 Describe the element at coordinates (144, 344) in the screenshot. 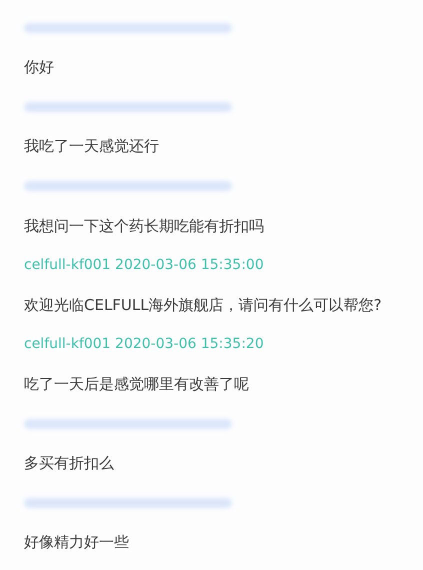

I see `sender-timestamp: celfull-kf001 2020-03-06 15:35:20` at that location.